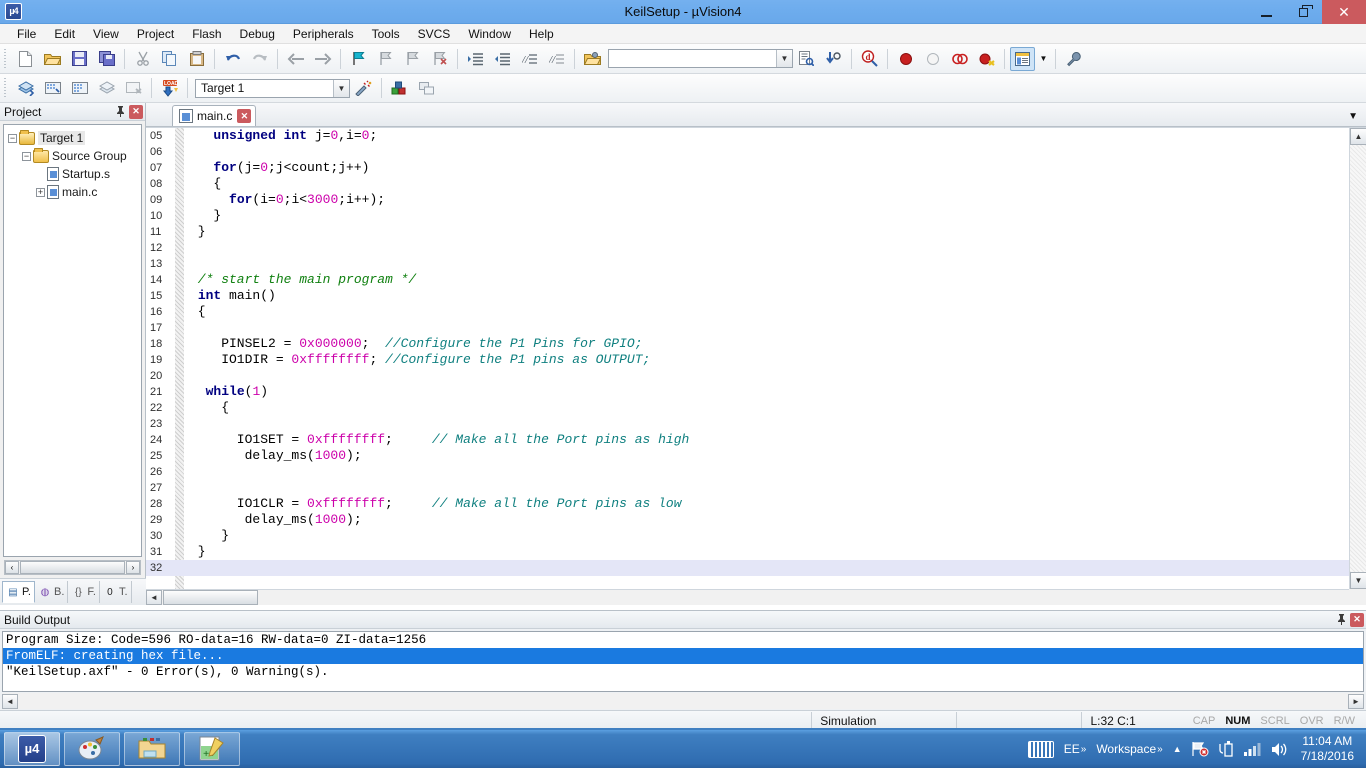 The image size is (1366, 768). I want to click on chevron-more-icon: », so click(1160, 749).